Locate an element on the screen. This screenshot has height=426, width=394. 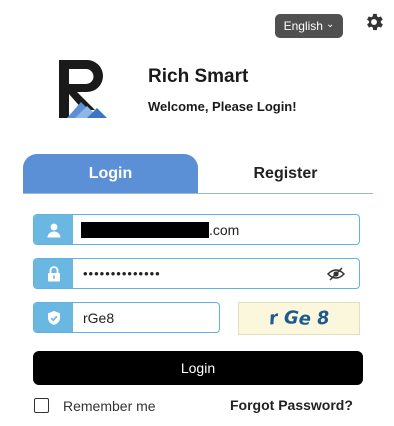
redacted-username is located at coordinates (145, 229).